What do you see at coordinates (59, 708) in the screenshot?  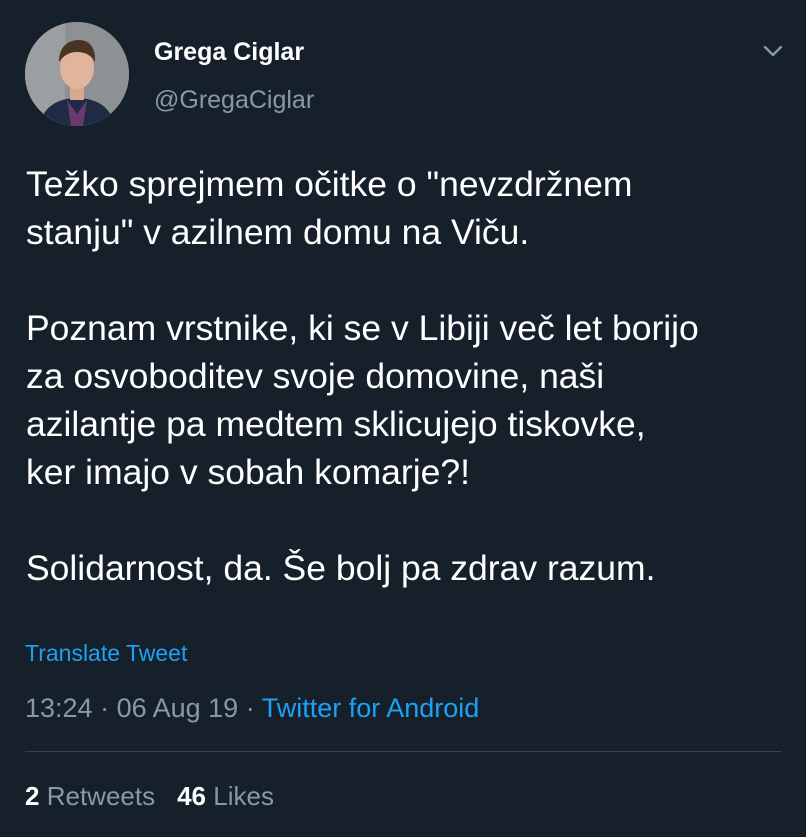 I see `tweet-time: 13:24` at bounding box center [59, 708].